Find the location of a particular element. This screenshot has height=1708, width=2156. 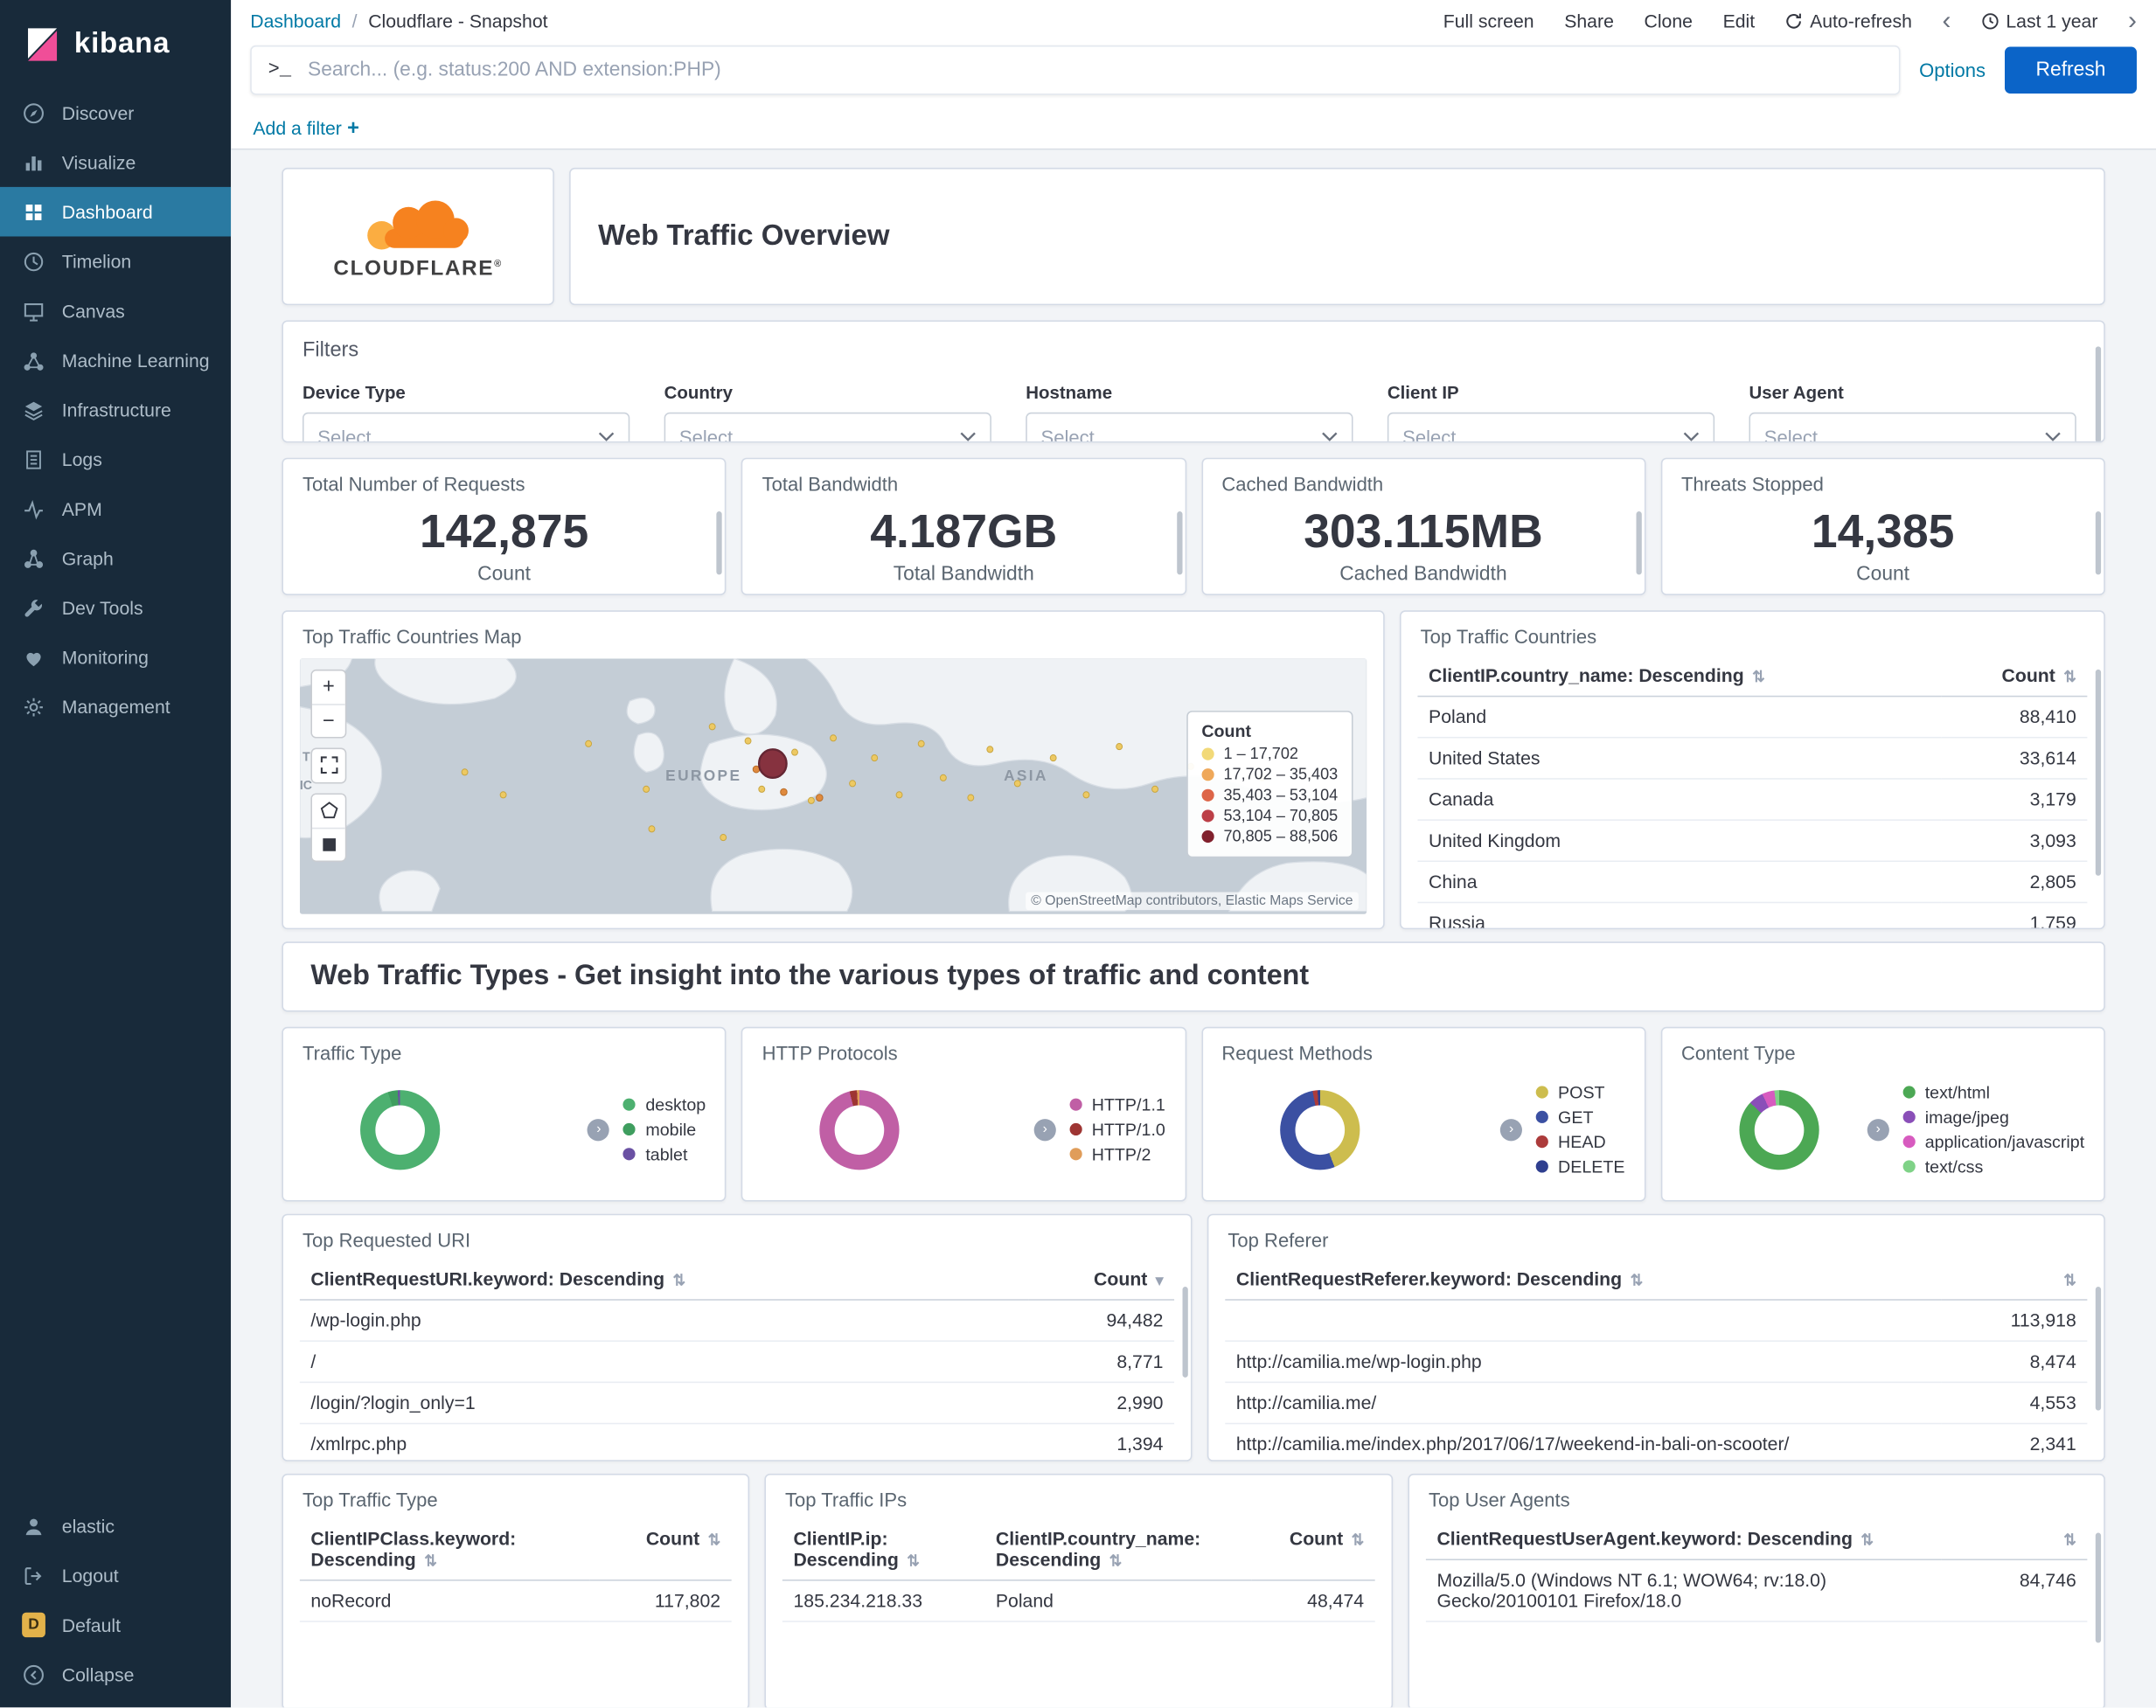

http-protocols-donut-chart is located at coordinates (859, 1129).